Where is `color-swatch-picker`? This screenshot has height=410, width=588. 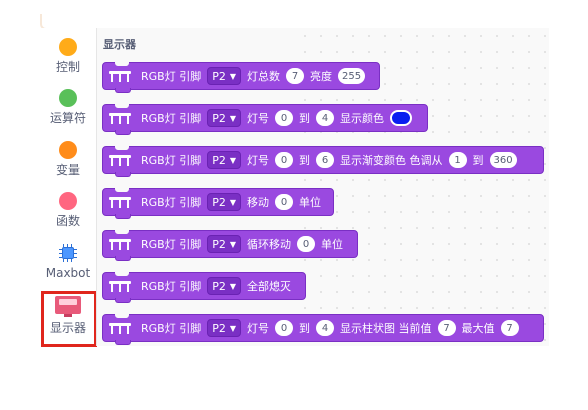 color-swatch-picker is located at coordinates (401, 118).